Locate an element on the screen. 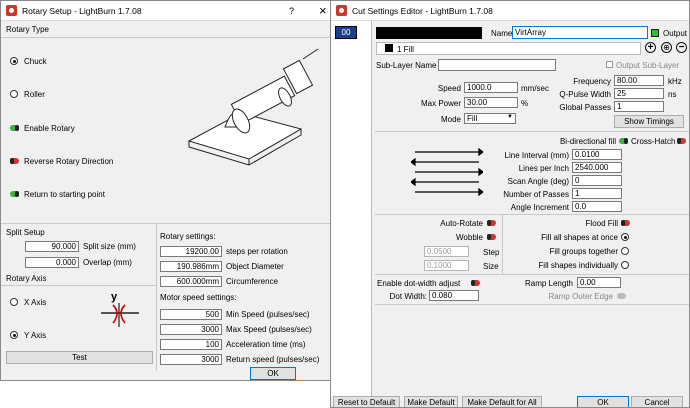  auto-rotate-toggle is located at coordinates (491, 223).